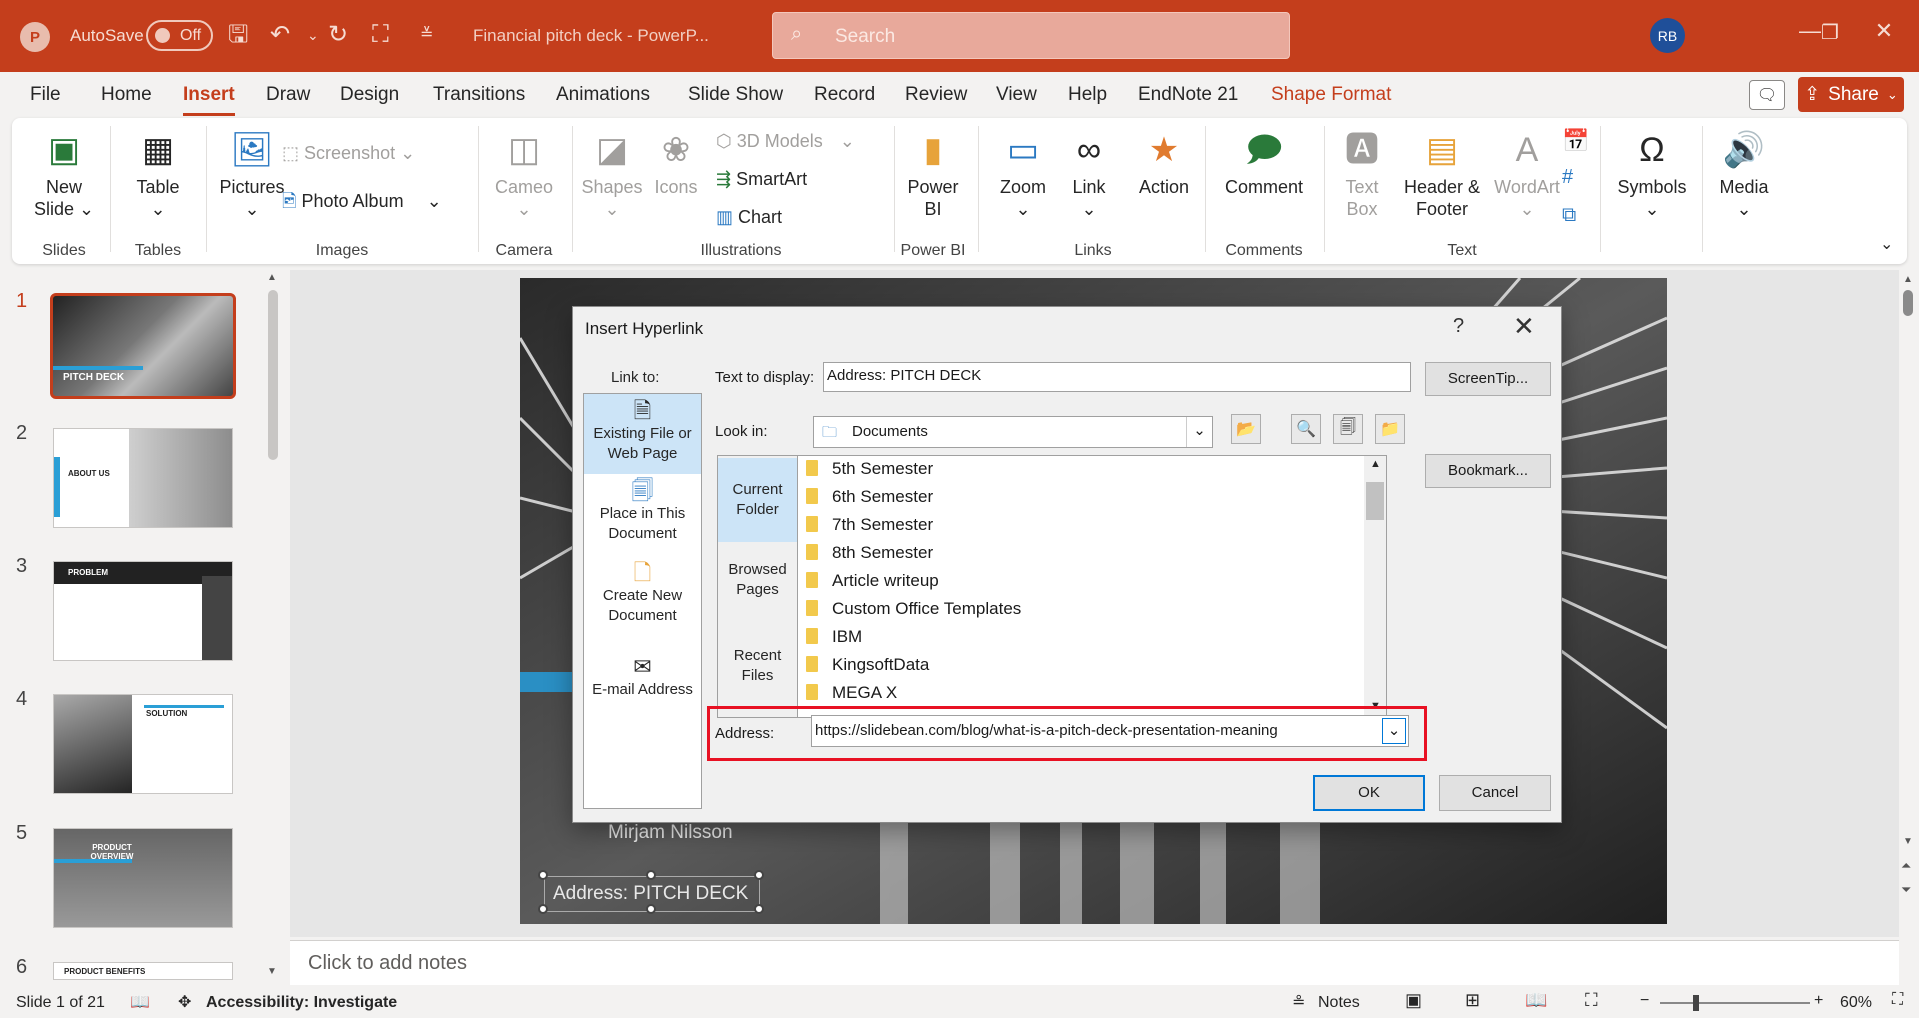 The width and height of the screenshot is (1919, 1018). Describe the element at coordinates (280, 35) in the screenshot. I see `undo-icon: ↶` at that location.